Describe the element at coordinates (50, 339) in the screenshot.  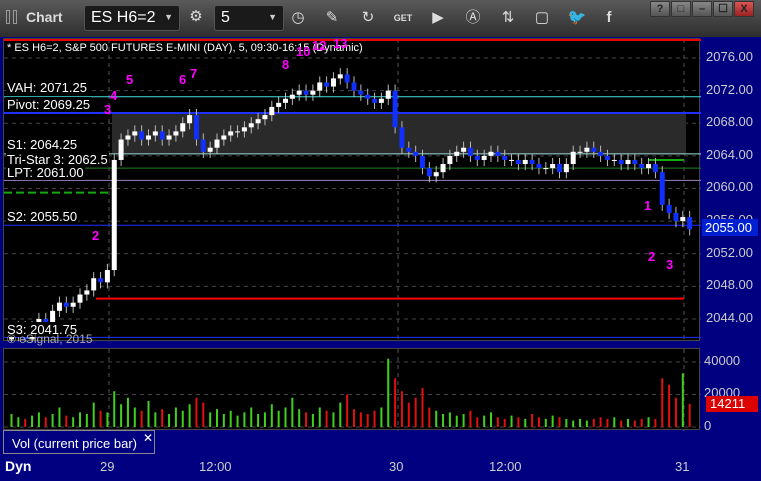
I see `copyright: © eSignal, 2015` at that location.